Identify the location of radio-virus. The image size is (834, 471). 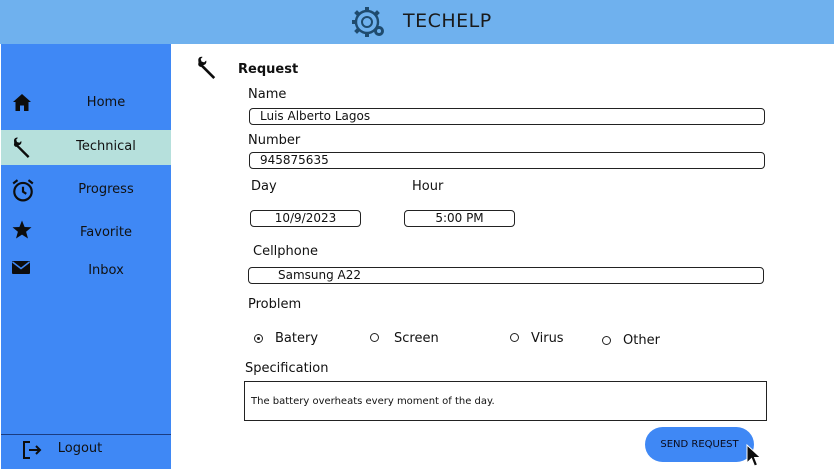
(514, 337).